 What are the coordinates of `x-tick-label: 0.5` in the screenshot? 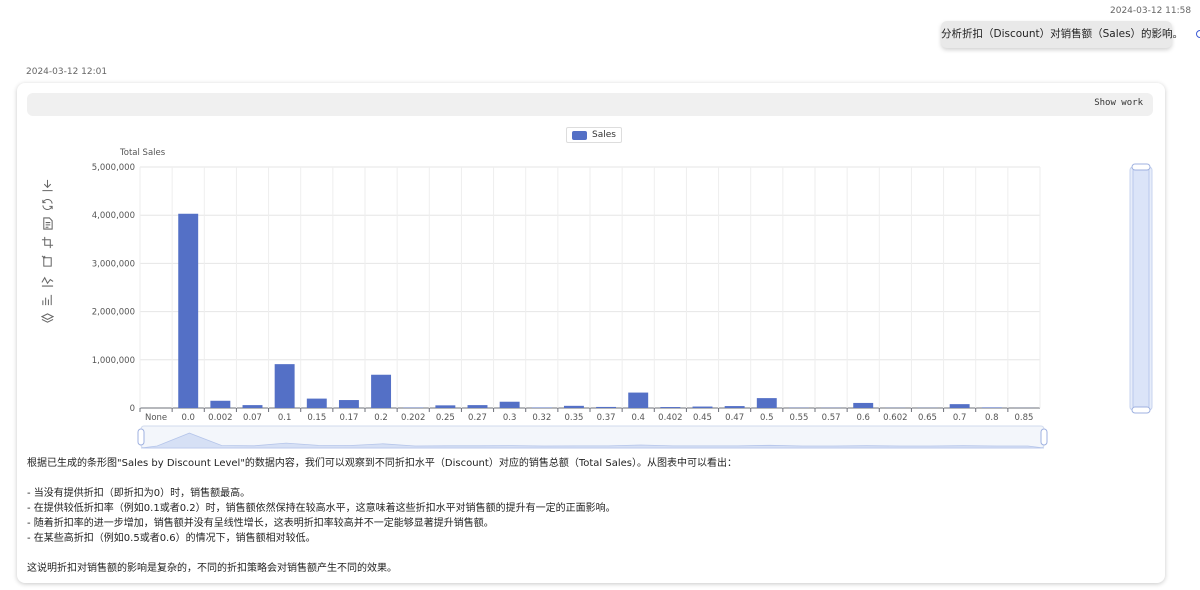 It's located at (767, 418).